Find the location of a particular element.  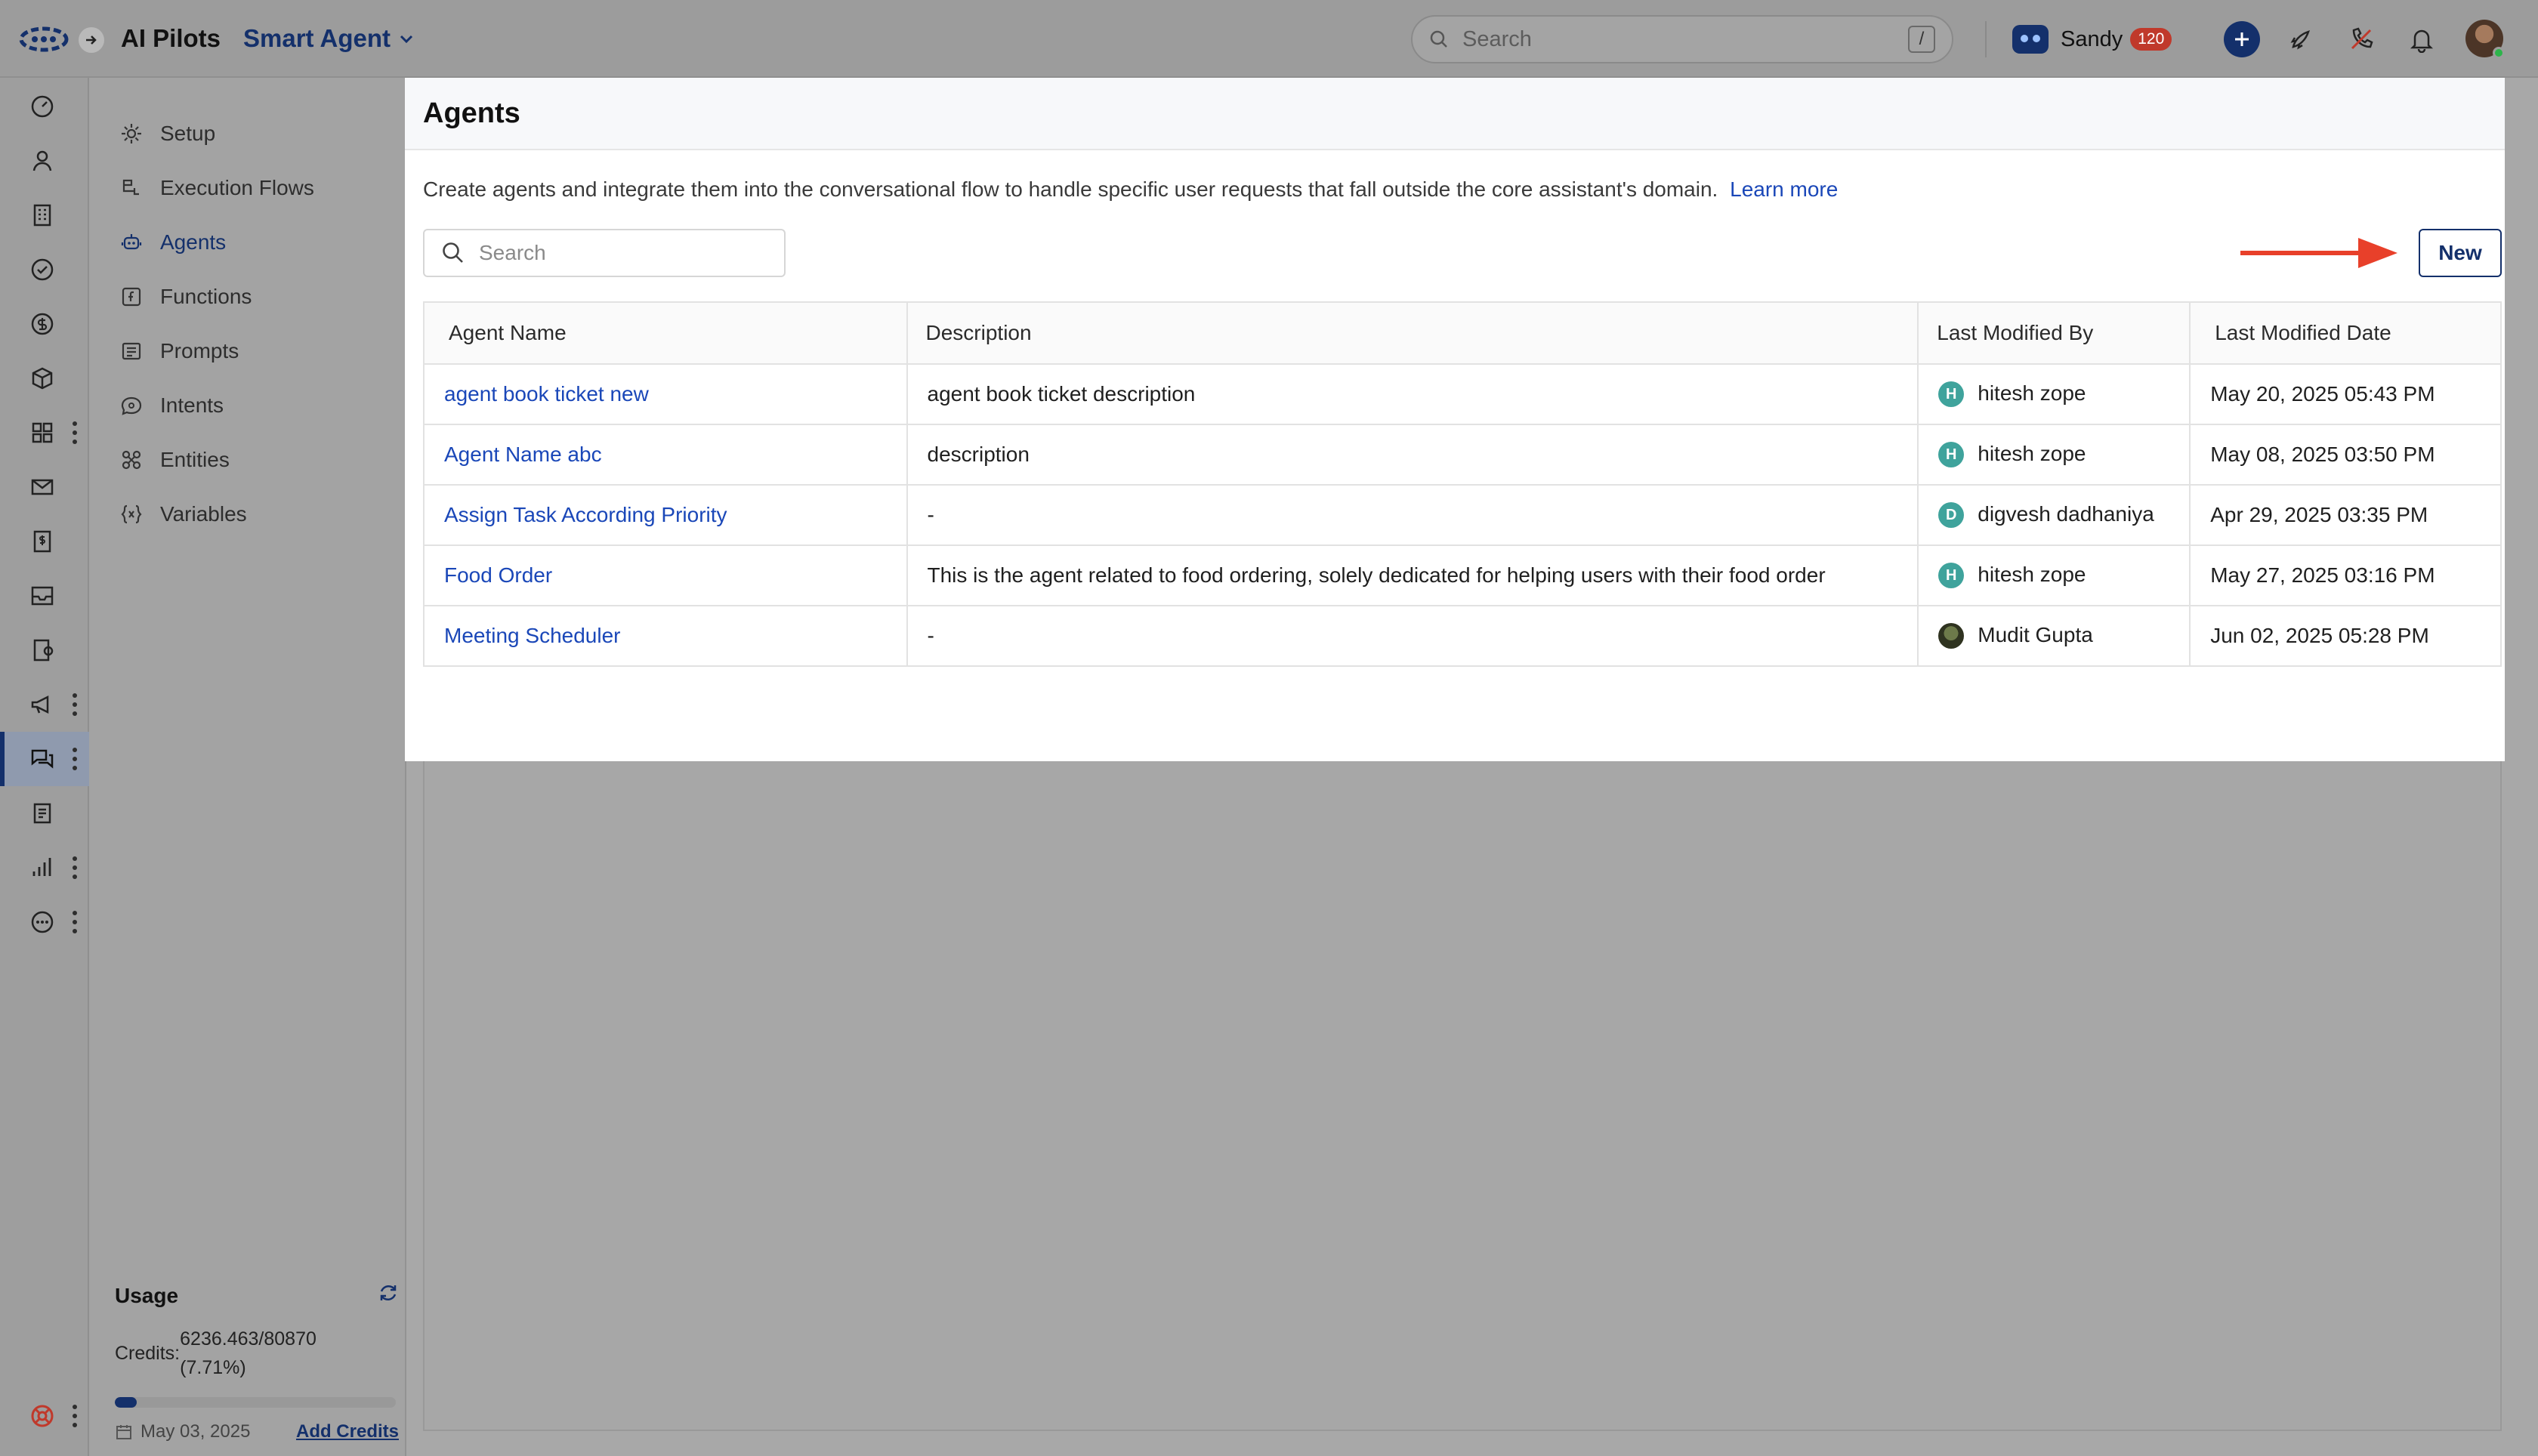

modified-by-cell: Ddigvesh dadhaniya is located at coordinates (2054, 515).